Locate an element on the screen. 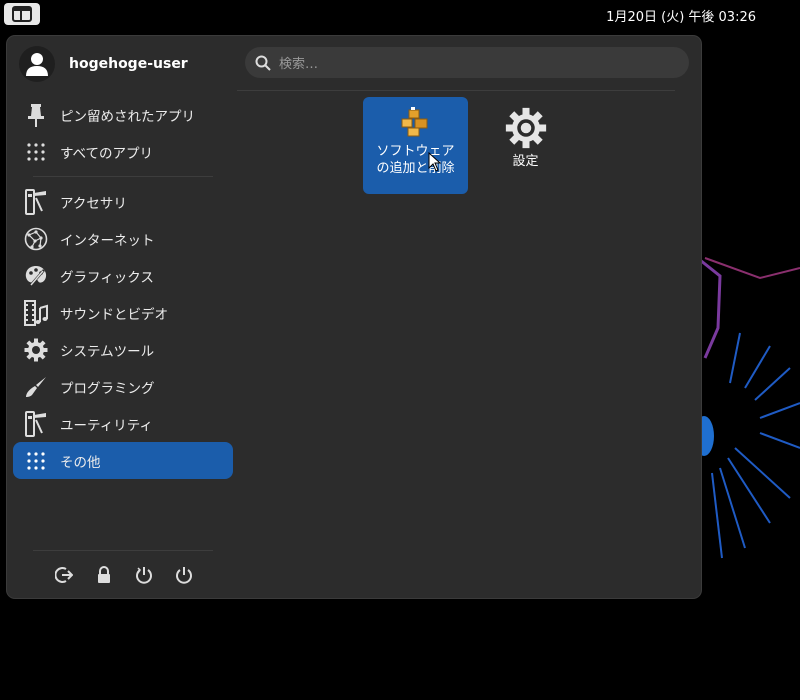 Image resolution: width=800 pixels, height=700 pixels. accessories-icon is located at coordinates (36, 201).